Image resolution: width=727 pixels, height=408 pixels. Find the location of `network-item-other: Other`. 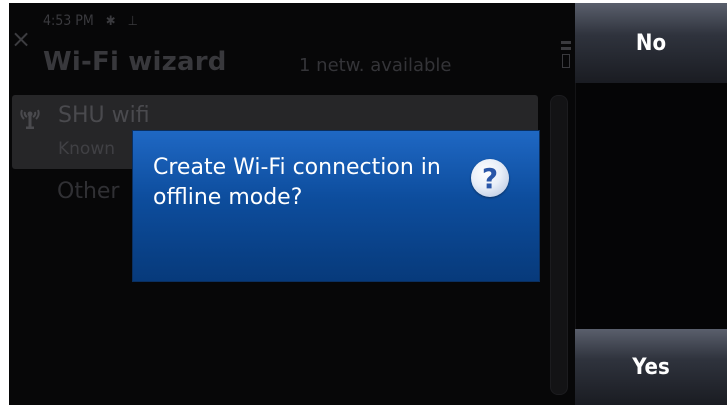

network-item-other: Other is located at coordinates (88, 191).